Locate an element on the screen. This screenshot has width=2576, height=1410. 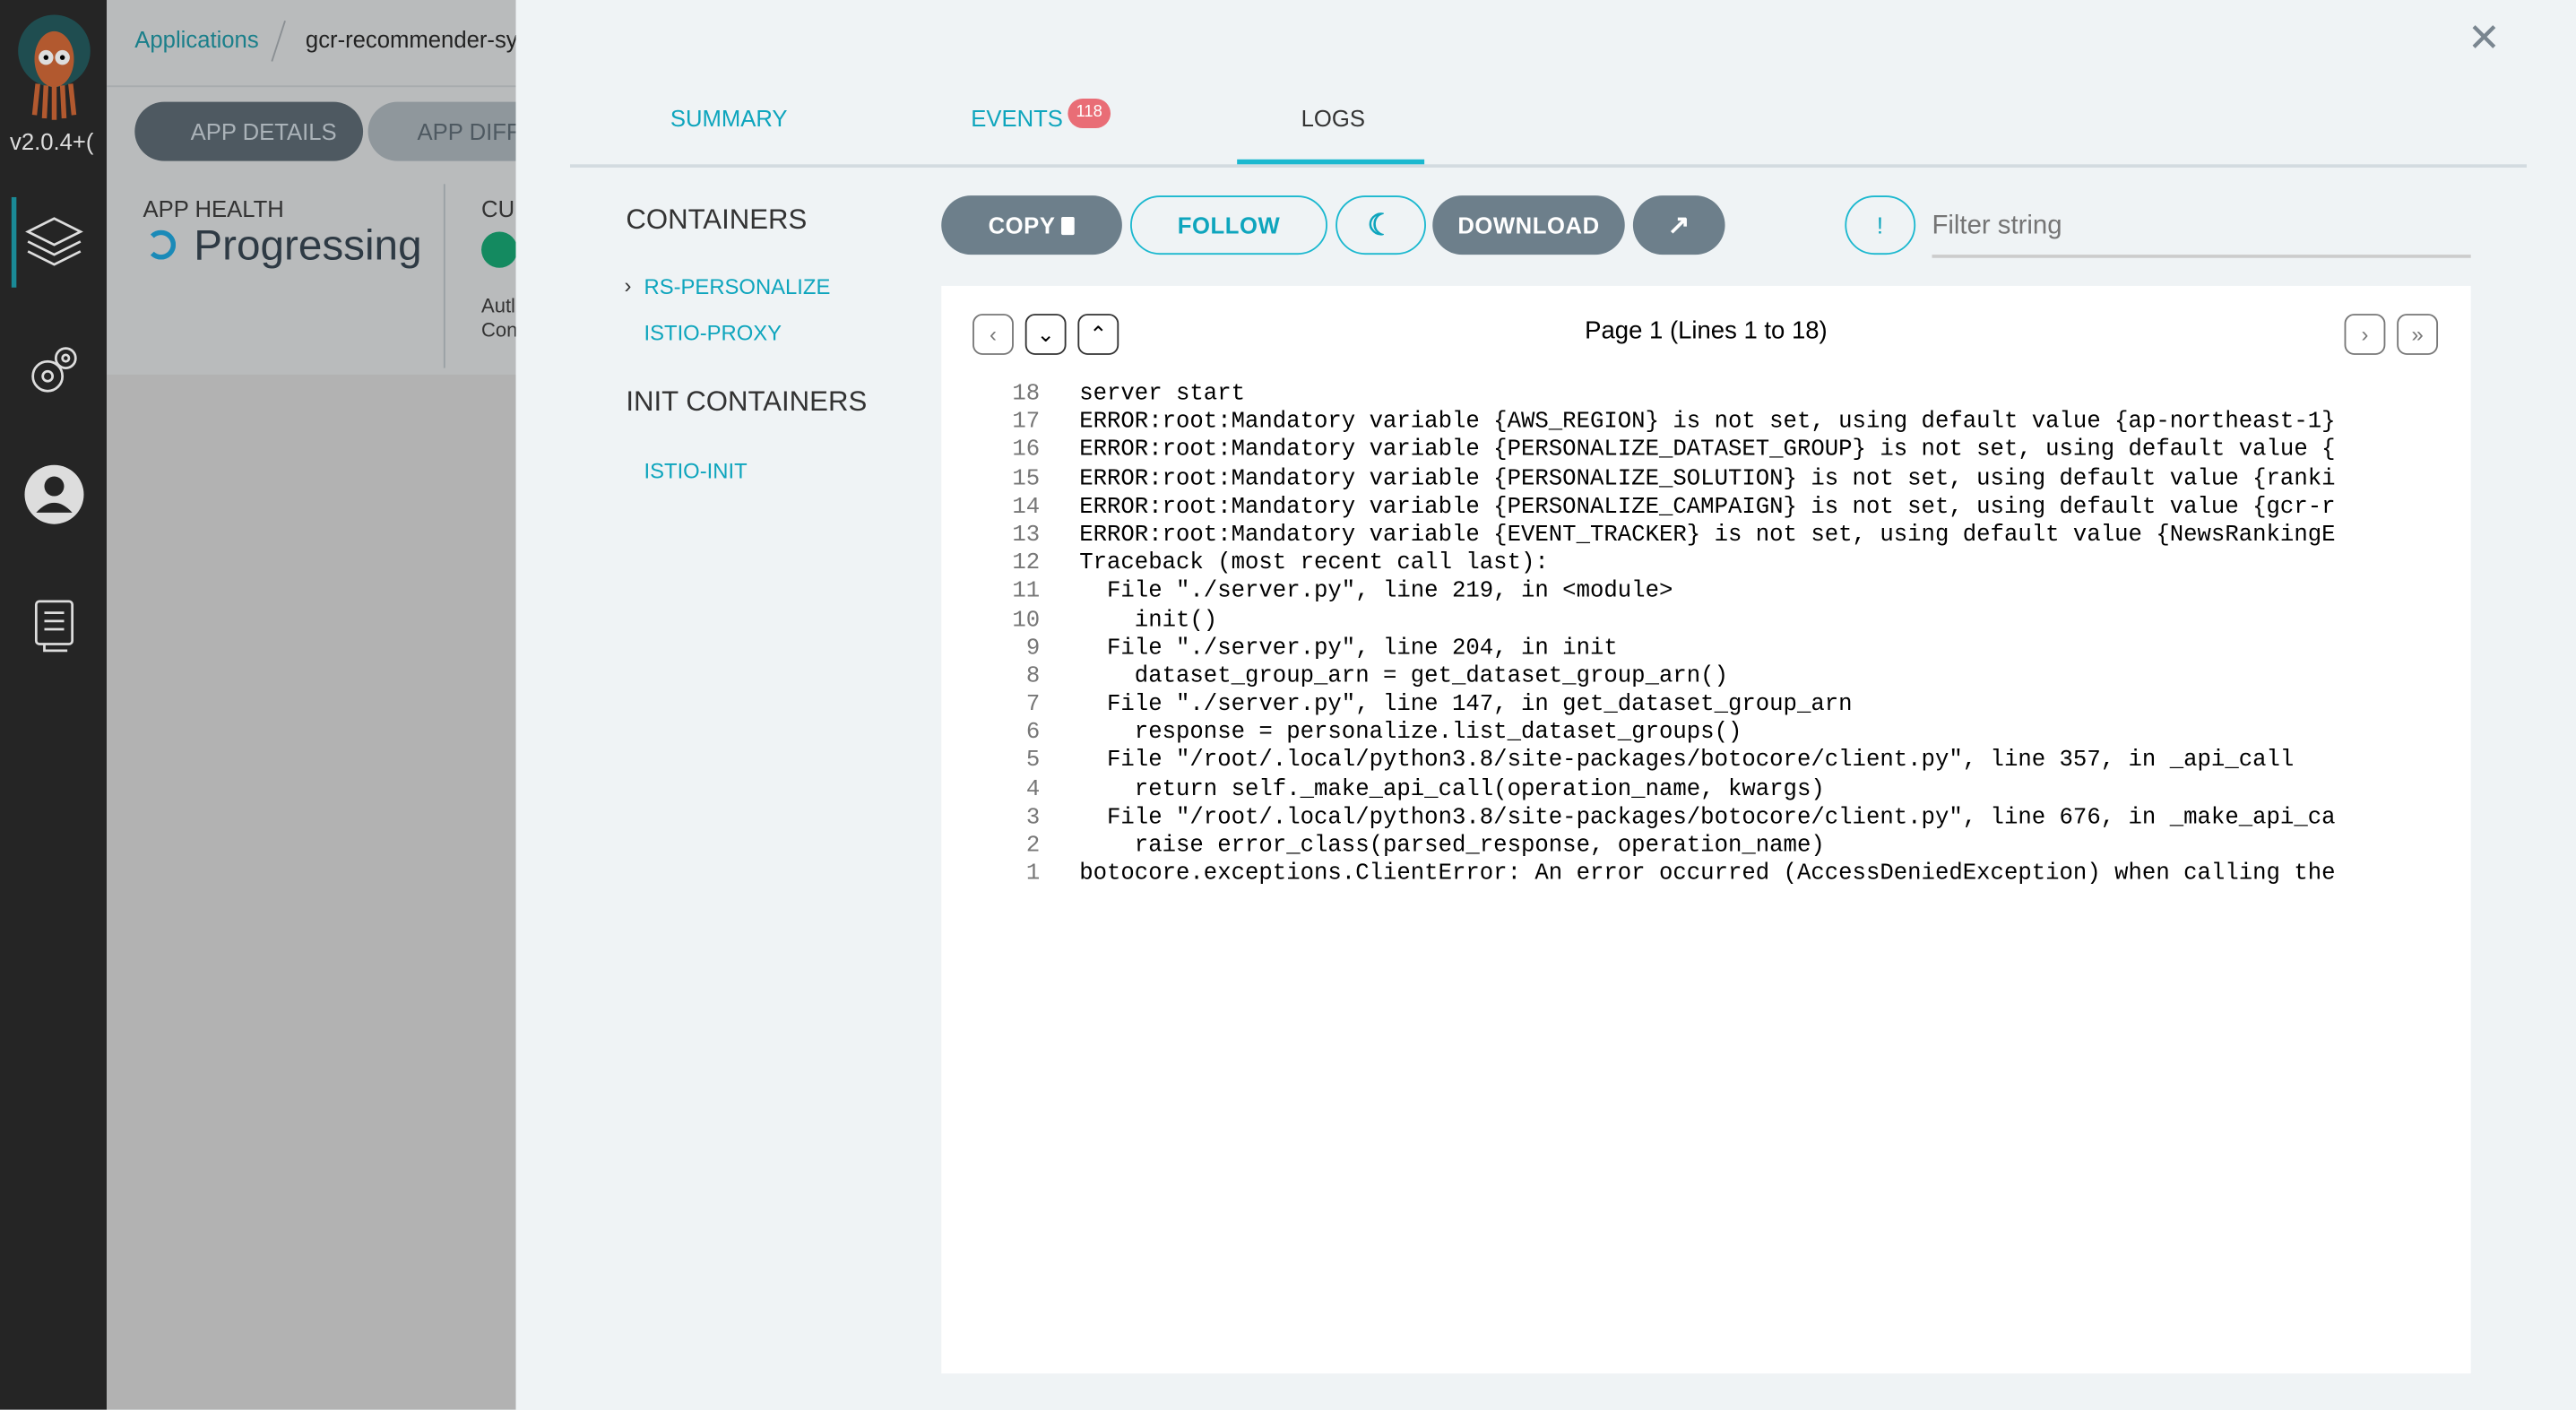
tab-events-label: EVENTS is located at coordinates (1017, 118).